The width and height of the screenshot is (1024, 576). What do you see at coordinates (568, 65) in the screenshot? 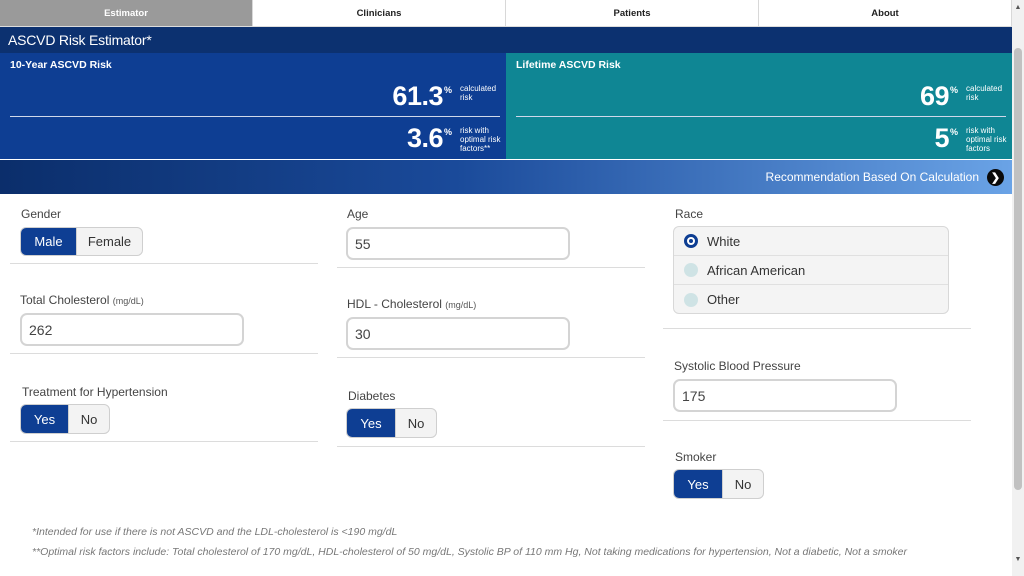
I see `lifetime-risk-title: Lifetime ASCVD Risk` at bounding box center [568, 65].